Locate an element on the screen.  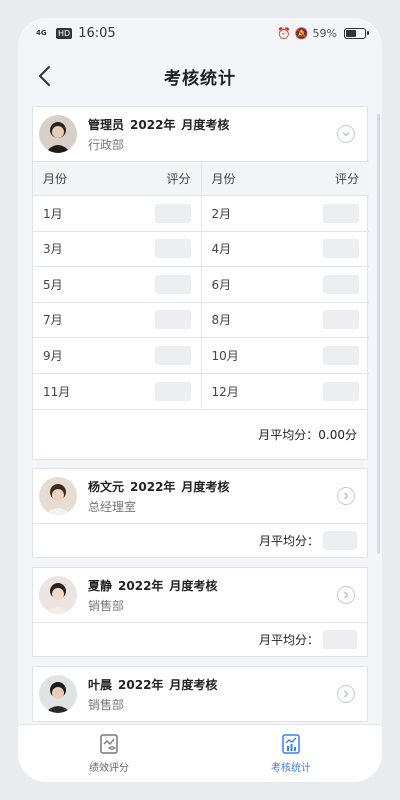
employee-card: 叶晨 2022年 月度考核 销售部 is located at coordinates (200, 694).